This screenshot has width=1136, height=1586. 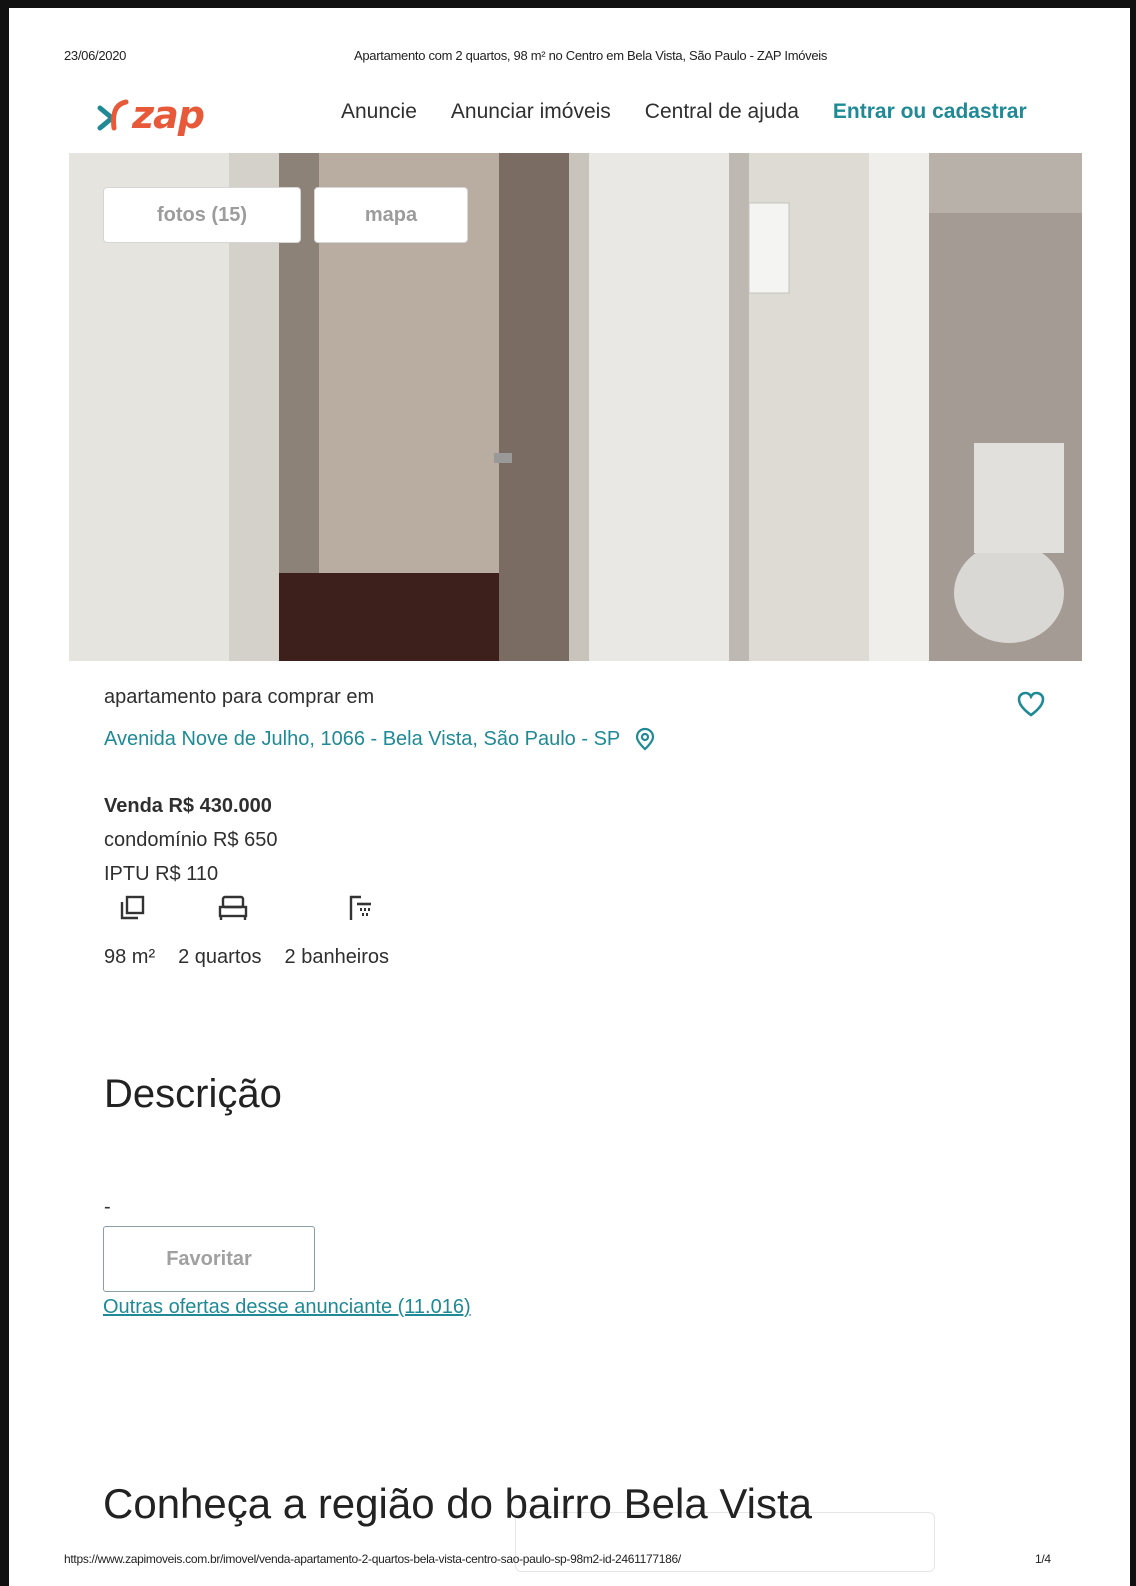 What do you see at coordinates (1031, 706) in the screenshot?
I see `heart-icon` at bounding box center [1031, 706].